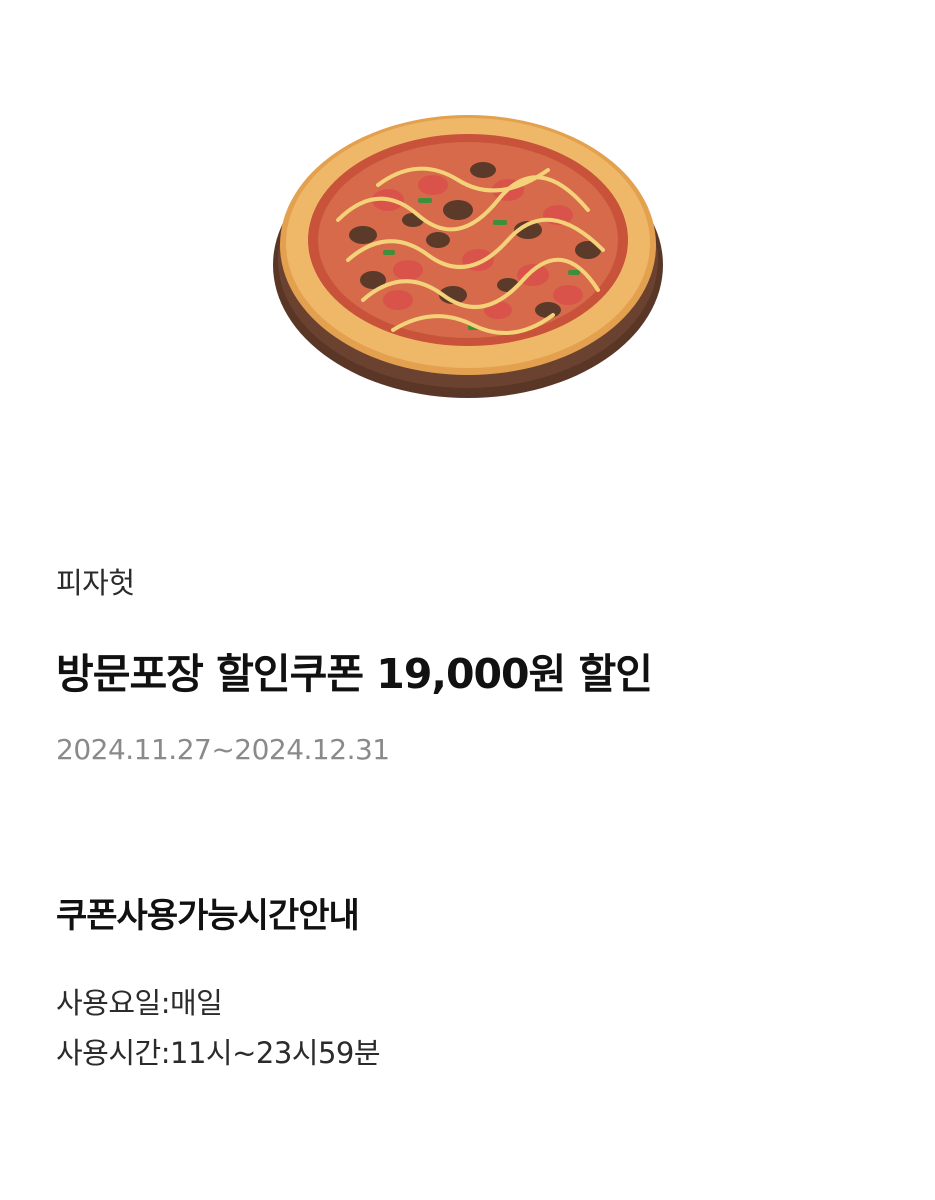 Image resolution: width=935 pixels, height=1200 pixels. I want to click on validity-period: 2024.11.27~2024.12.31, so click(223, 749).